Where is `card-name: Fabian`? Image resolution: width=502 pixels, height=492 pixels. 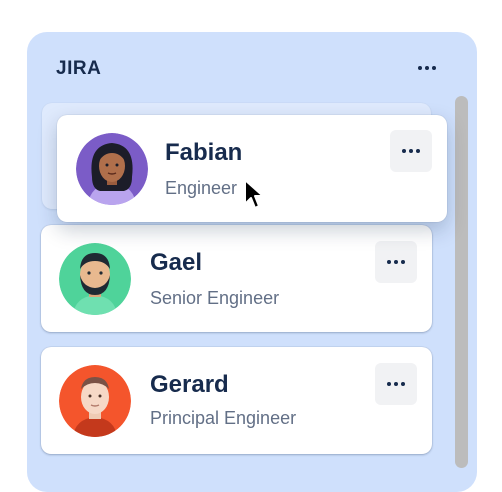 card-name: Fabian is located at coordinates (204, 152).